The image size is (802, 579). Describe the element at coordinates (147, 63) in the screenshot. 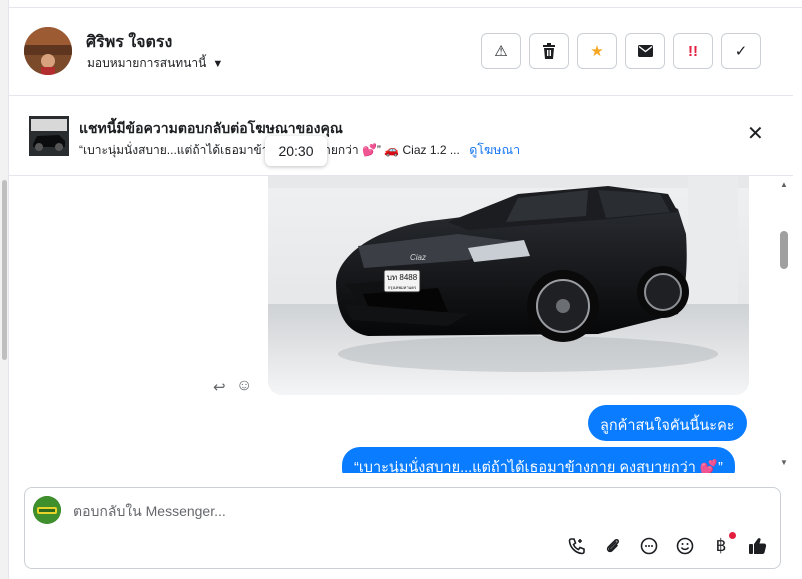

I see `assign-label: มอบหมายการสนทนานี้` at that location.